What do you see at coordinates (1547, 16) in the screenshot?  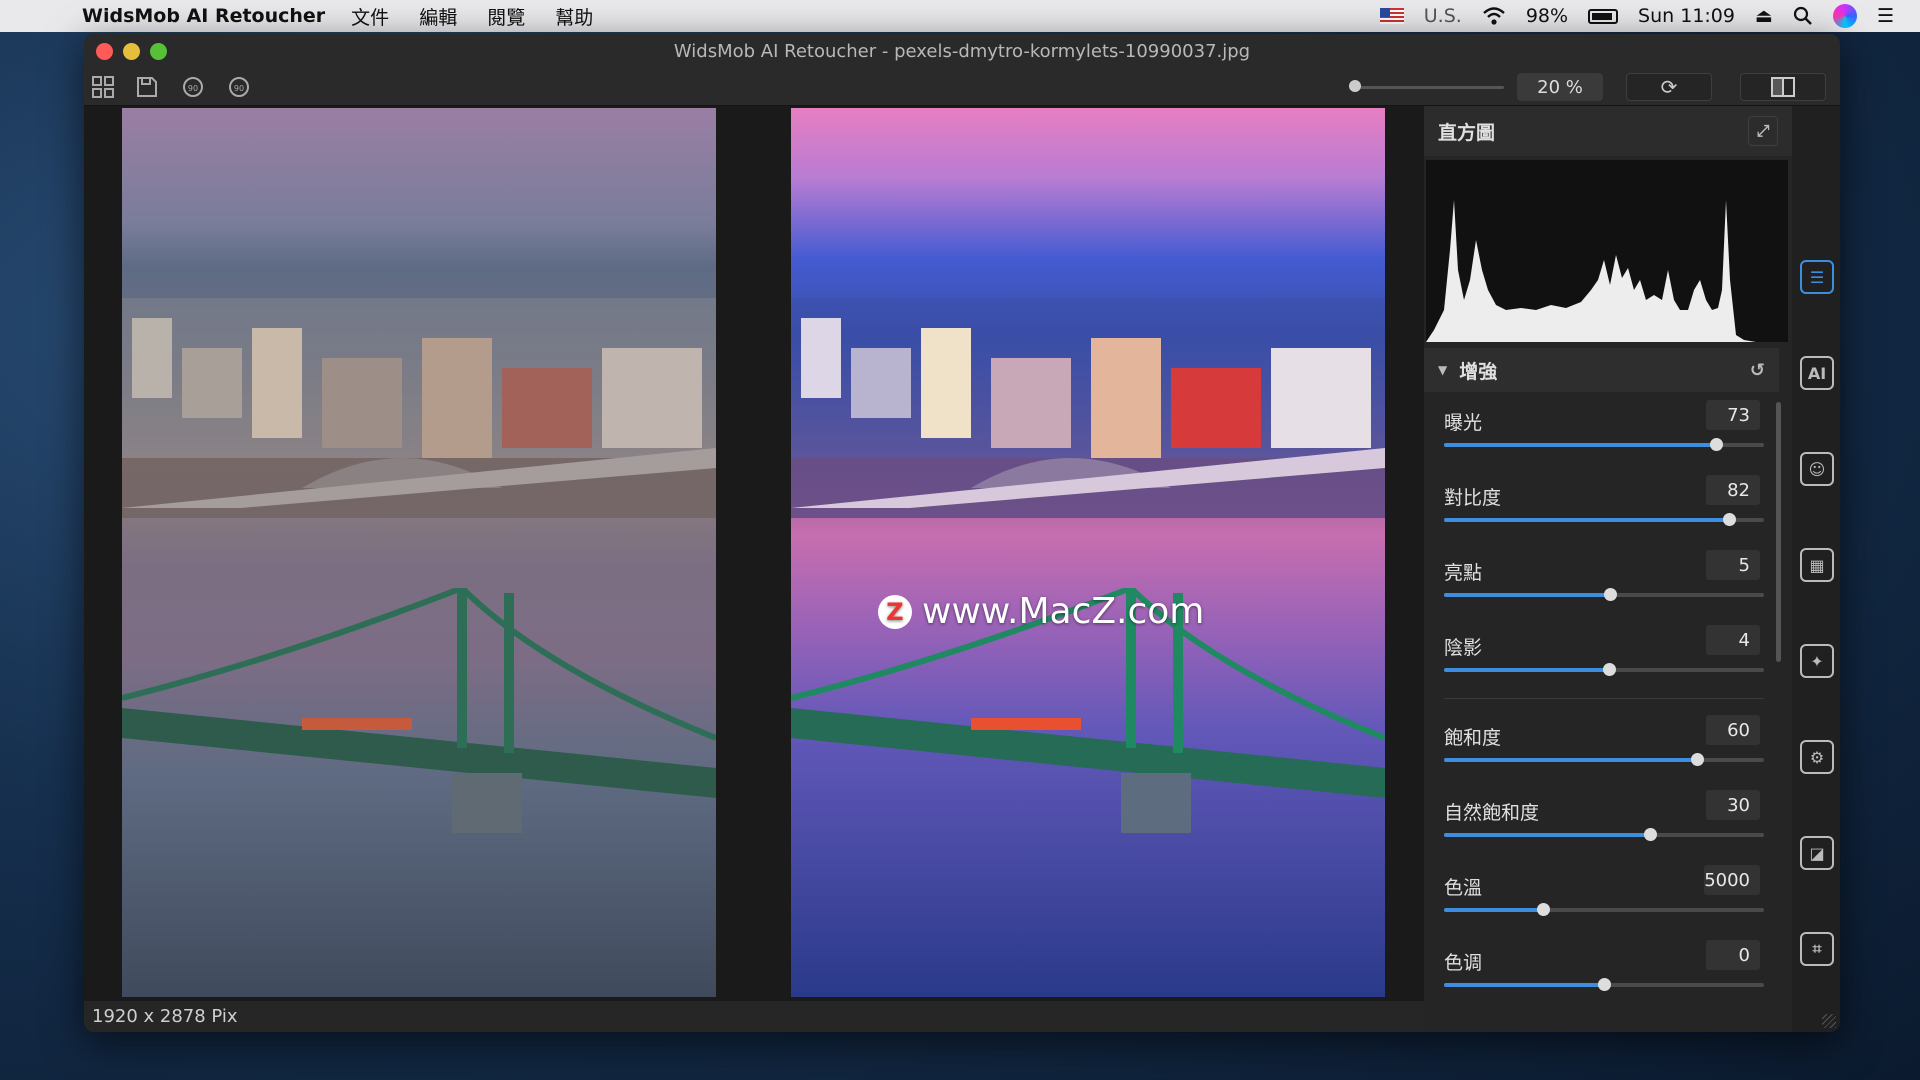 I see `battery-percent: 98%` at bounding box center [1547, 16].